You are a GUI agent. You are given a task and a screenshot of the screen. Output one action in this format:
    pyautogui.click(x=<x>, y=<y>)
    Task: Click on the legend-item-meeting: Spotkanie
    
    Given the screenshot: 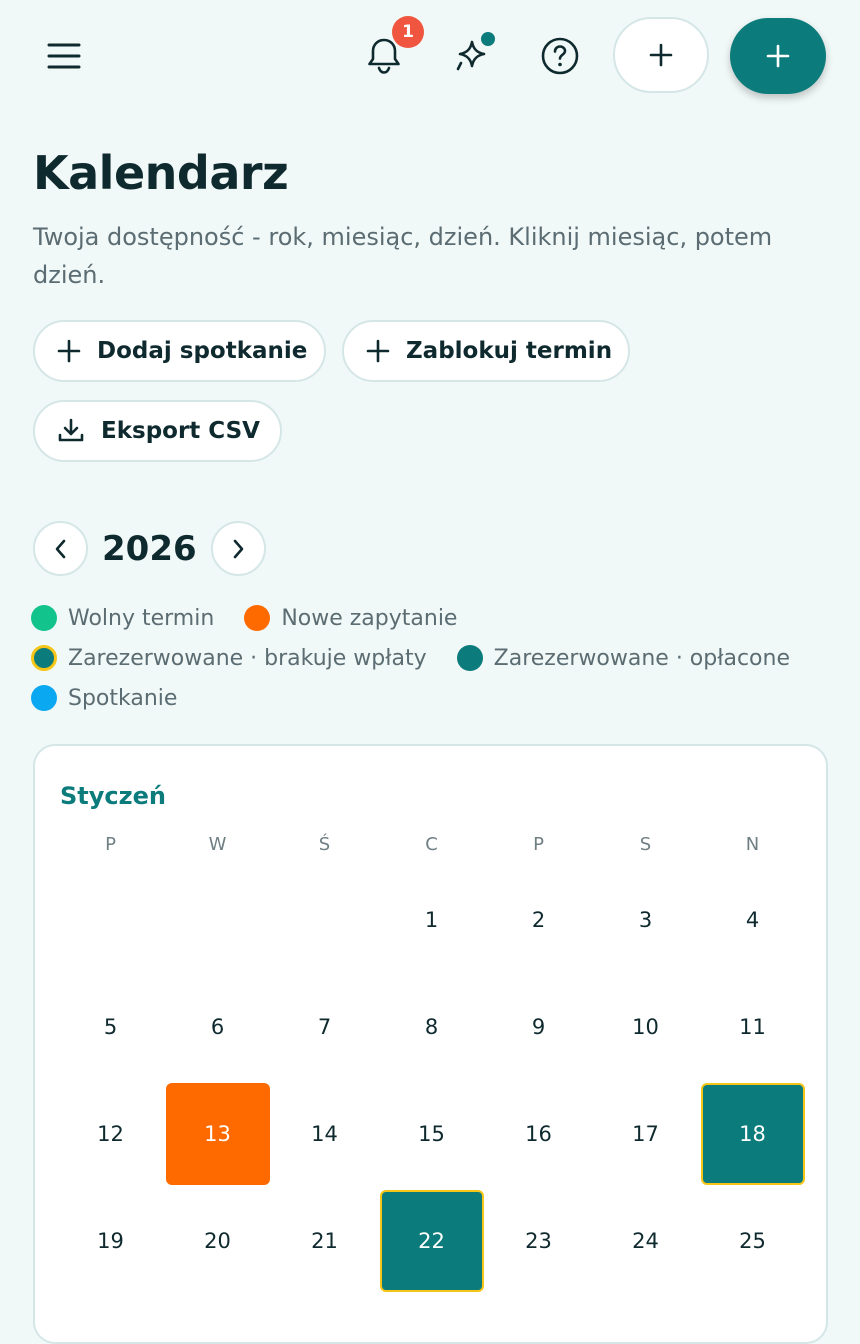 What is the action you would take?
    pyautogui.click(x=104, y=698)
    